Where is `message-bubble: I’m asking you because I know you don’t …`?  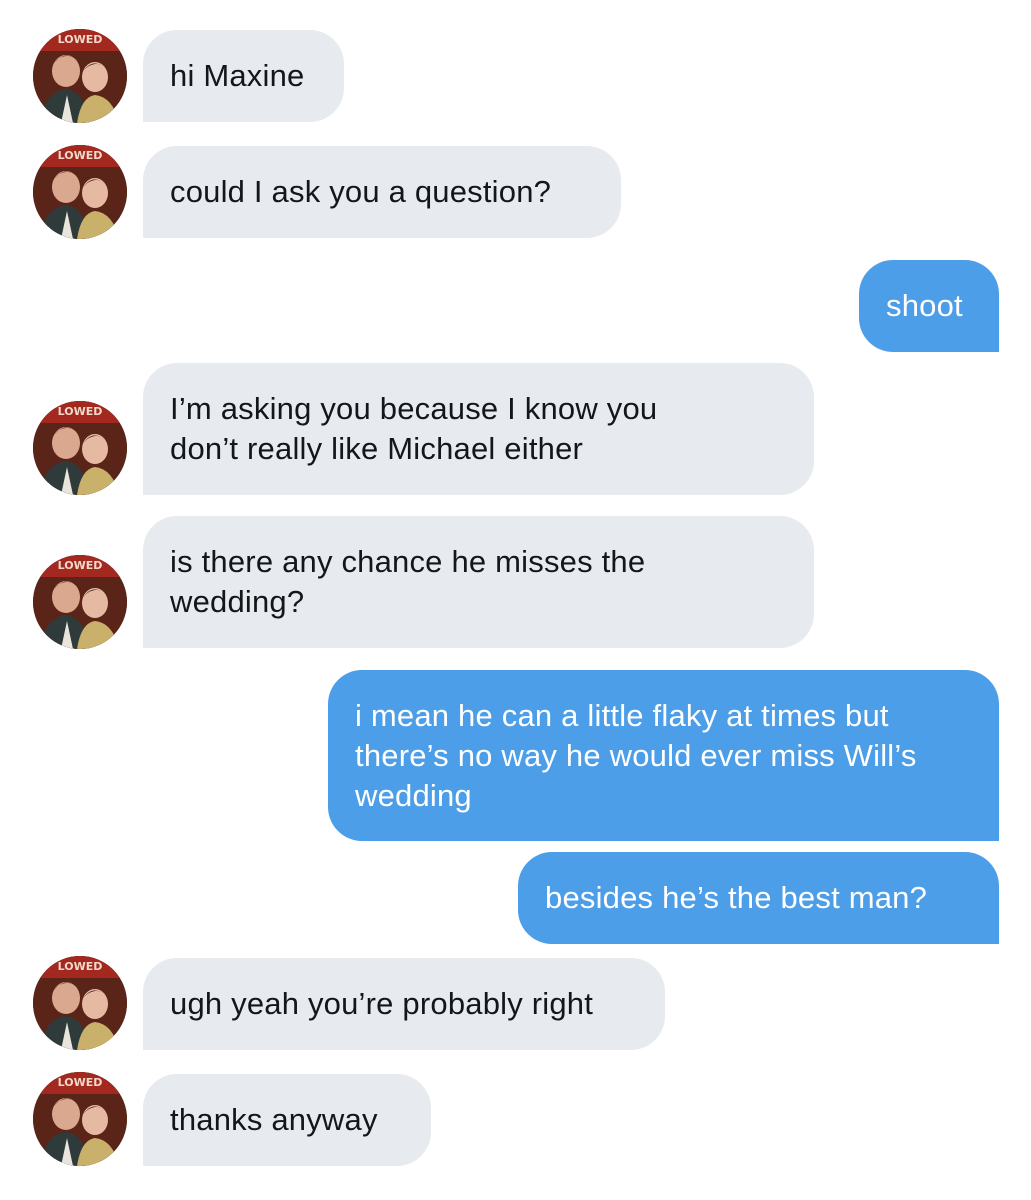
message-bubble: I’m asking you because I know you don’t … is located at coordinates (478, 429).